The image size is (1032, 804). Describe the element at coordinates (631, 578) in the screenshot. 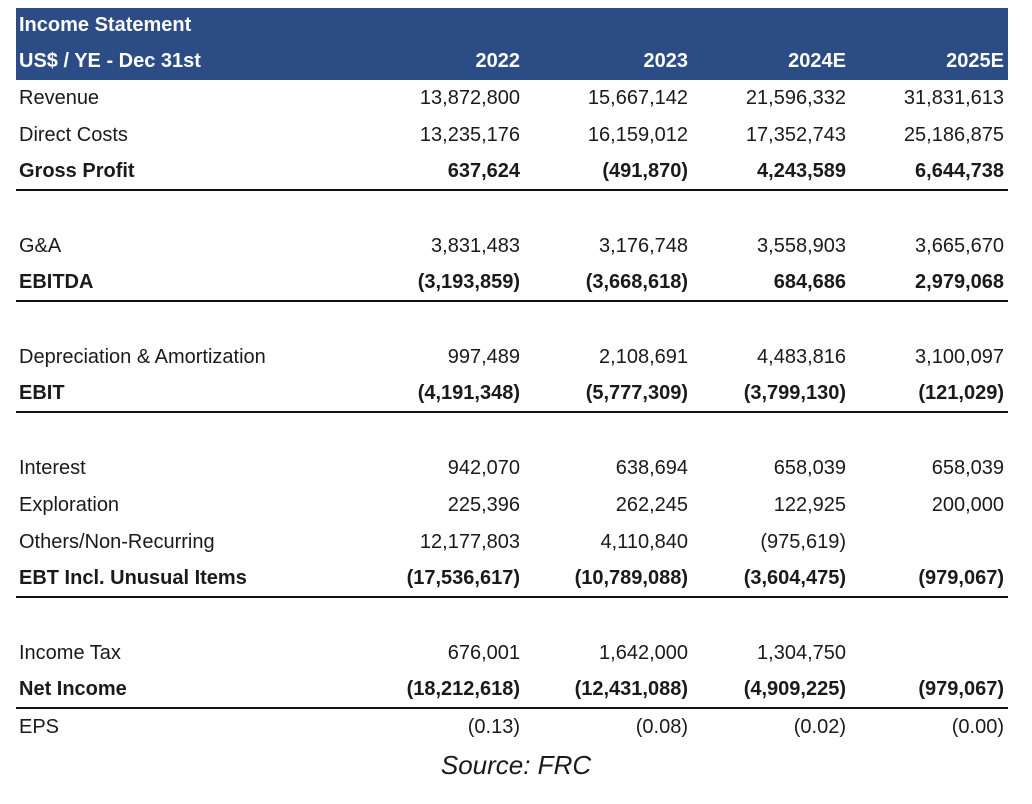

I see `value-cell: (10,789,088)` at that location.